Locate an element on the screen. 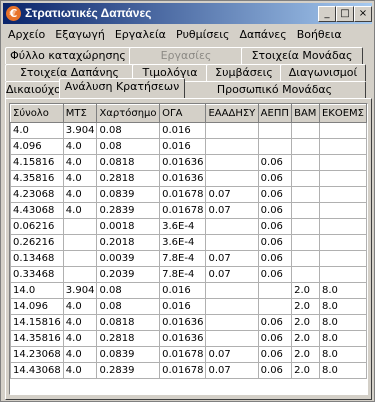 The width and height of the screenshot is (375, 402). table-cell: 4.096 is located at coordinates (37, 146).